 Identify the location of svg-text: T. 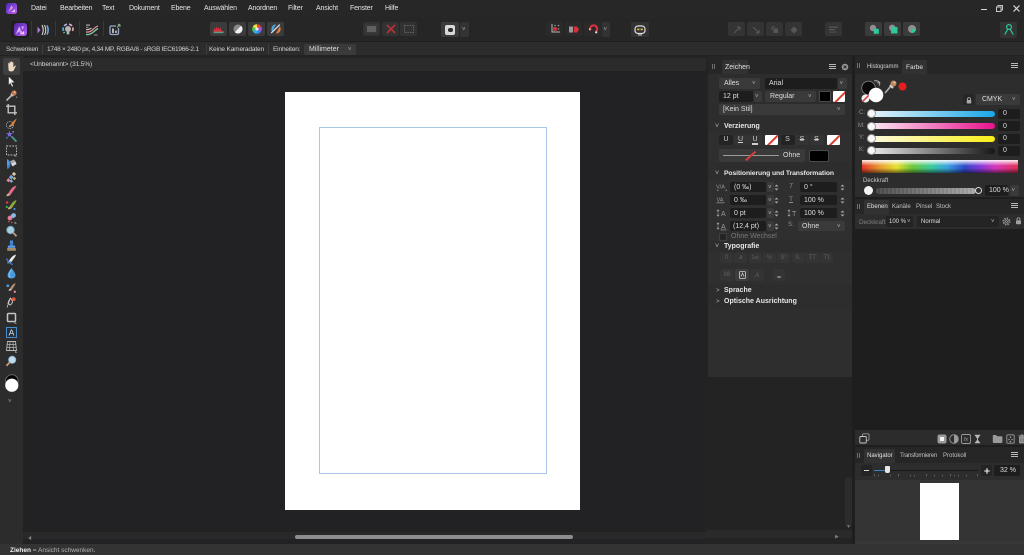
(794, 214).